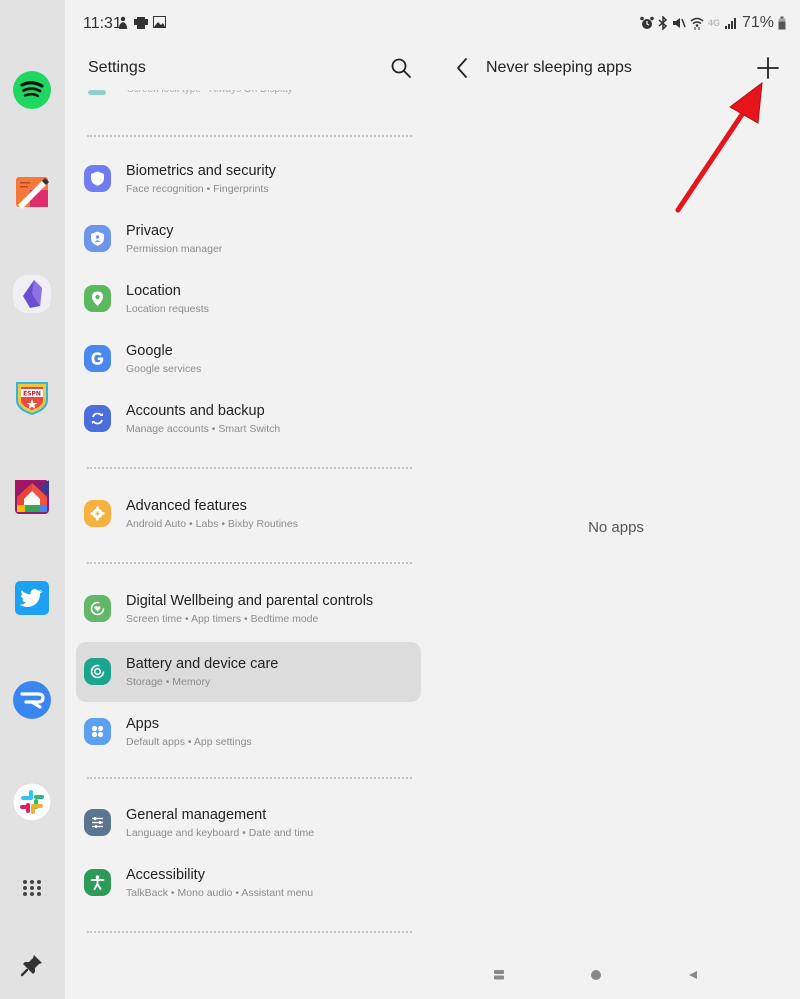 The height and width of the screenshot is (999, 800). I want to click on settings-item-subtitle: Language and keyboard • Date and time, so click(220, 833).